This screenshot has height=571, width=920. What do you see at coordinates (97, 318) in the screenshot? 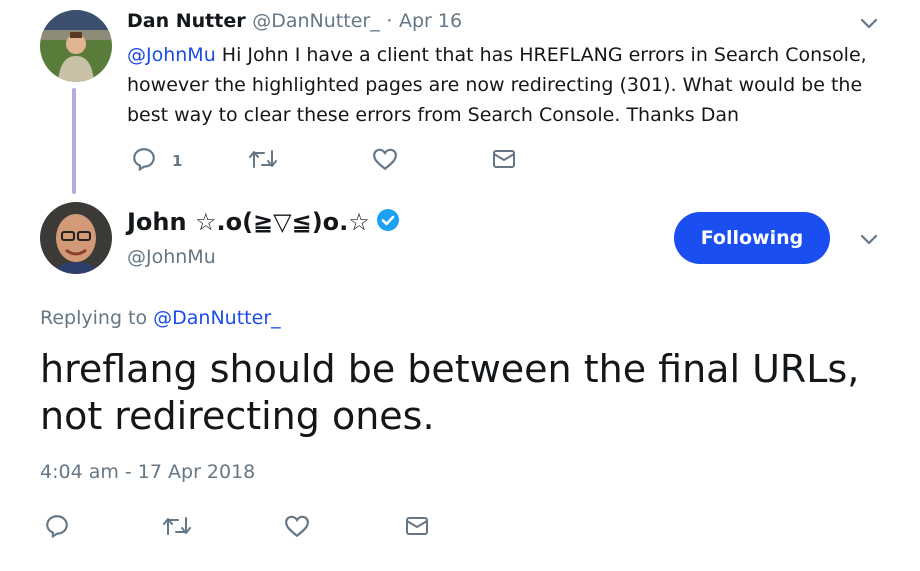
I see `replying-prefix: Replying to` at bounding box center [97, 318].